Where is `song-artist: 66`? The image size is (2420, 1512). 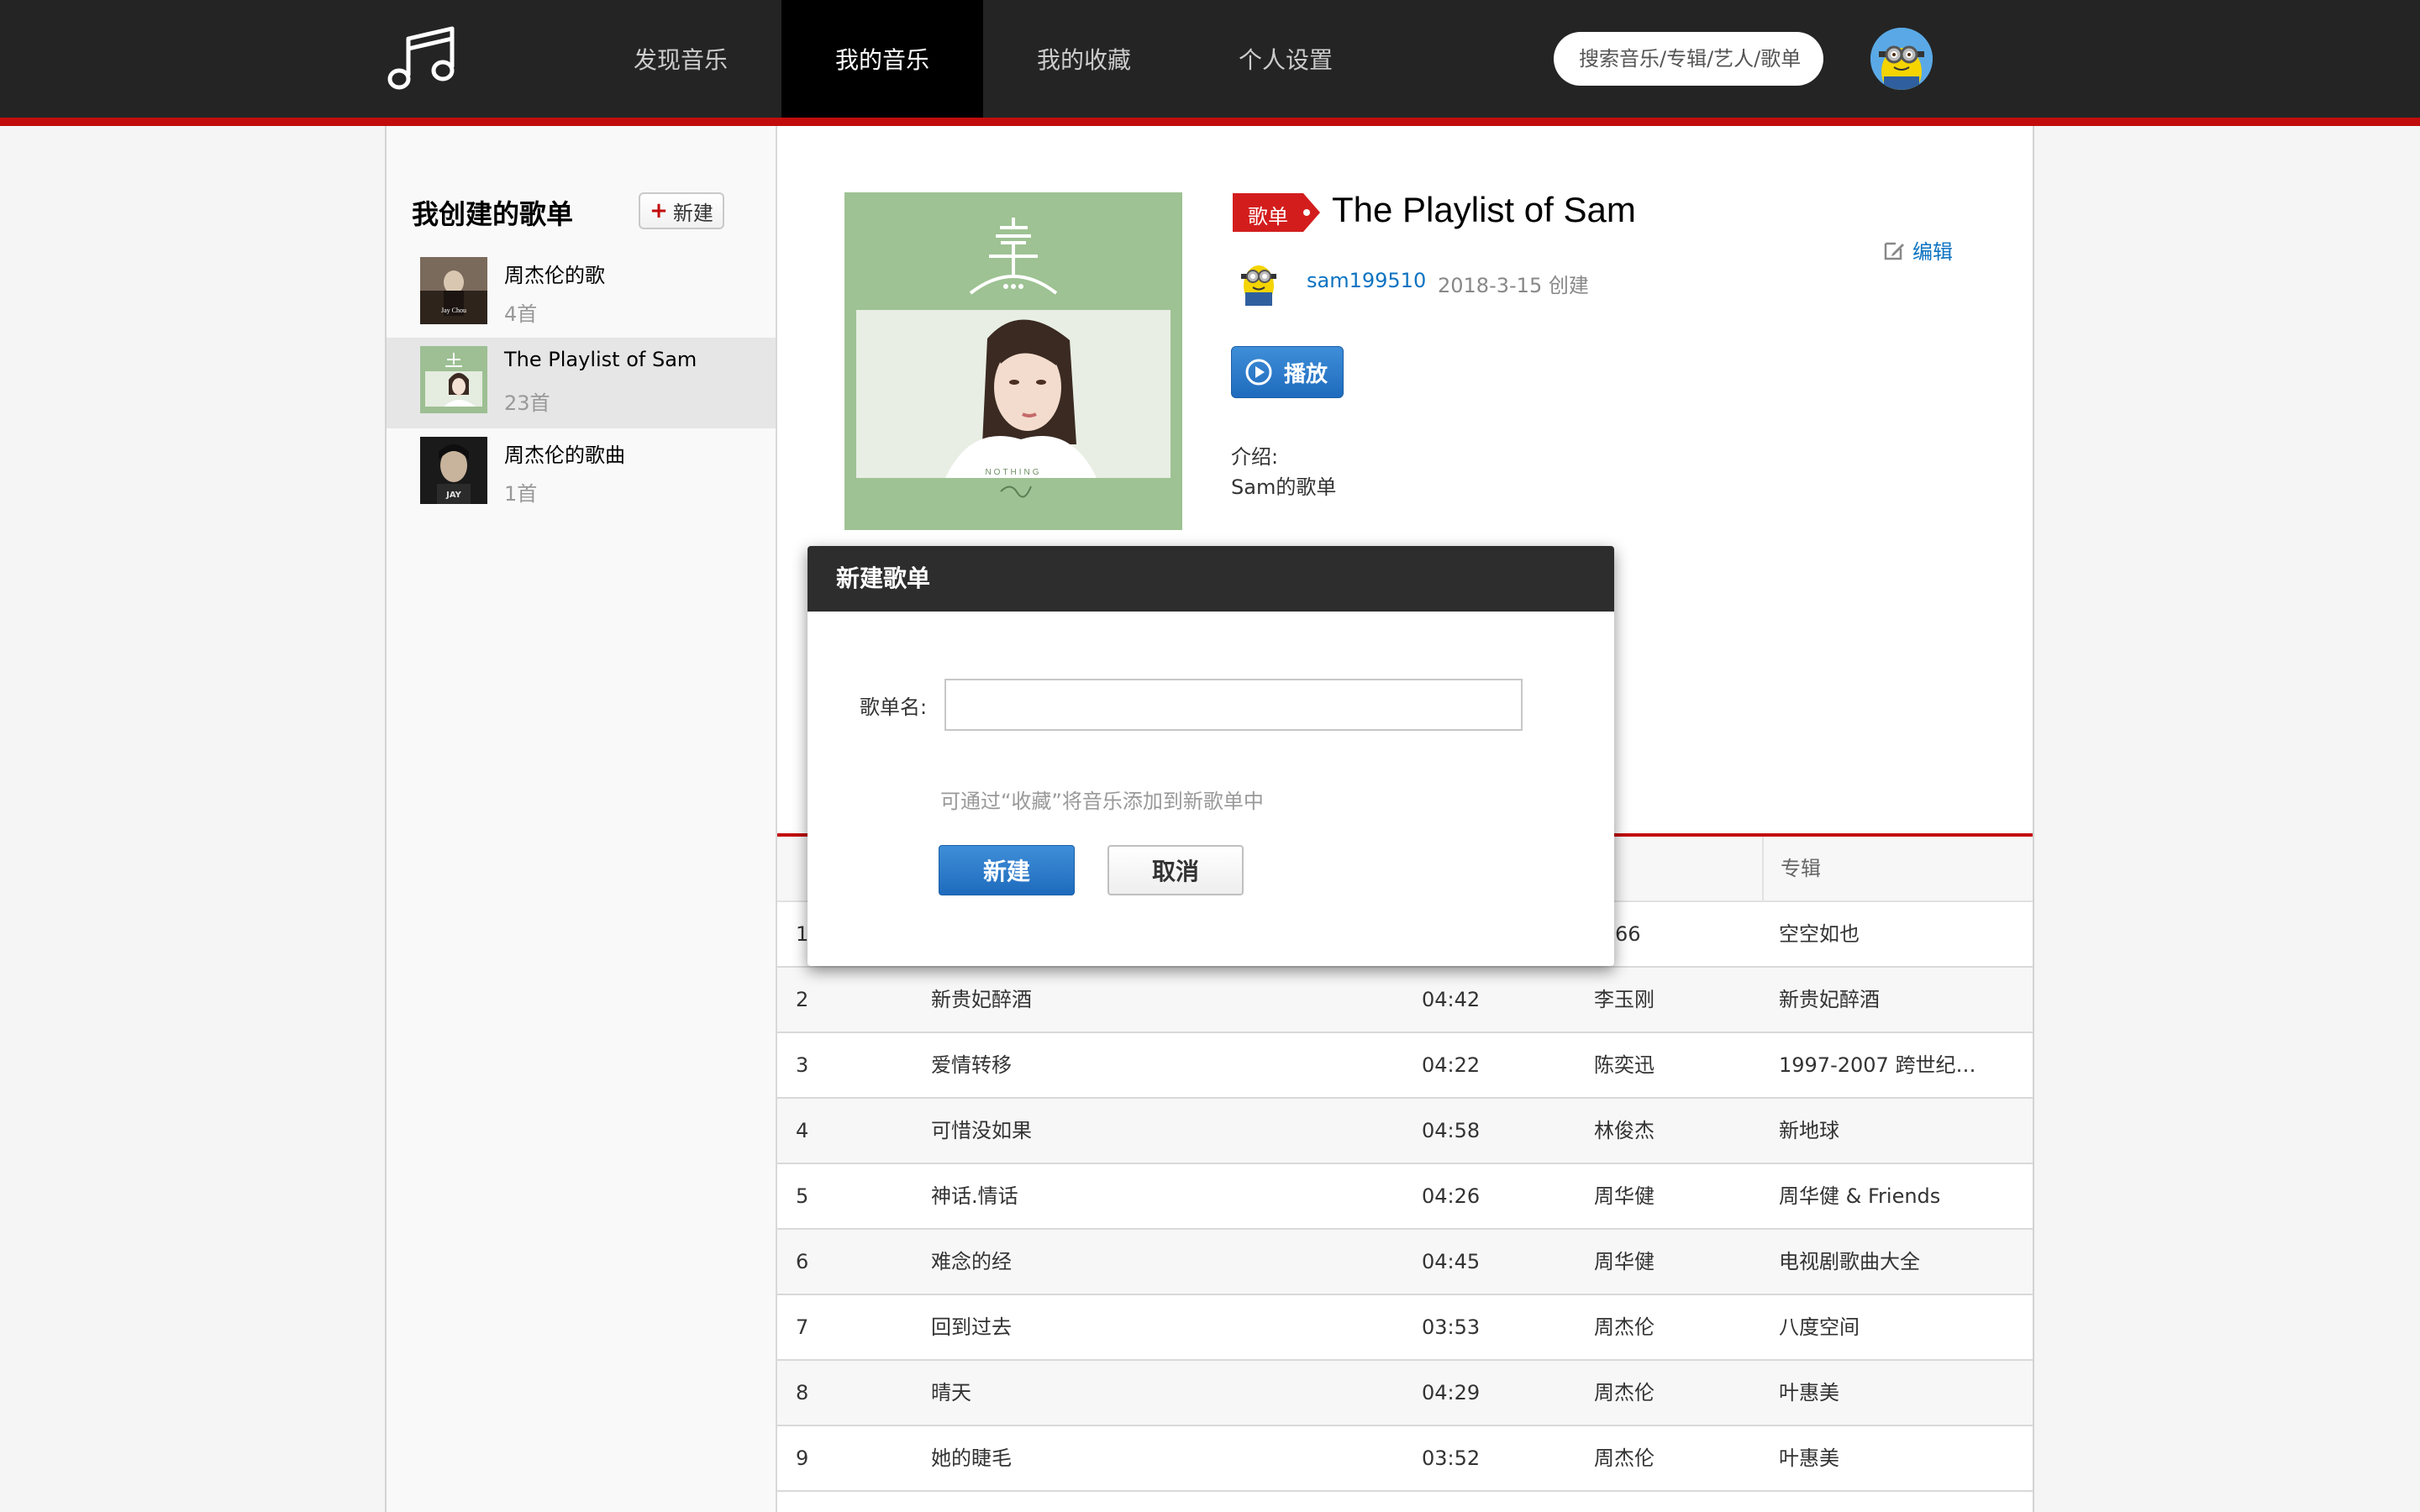
song-artist: 66 is located at coordinates (1657, 934).